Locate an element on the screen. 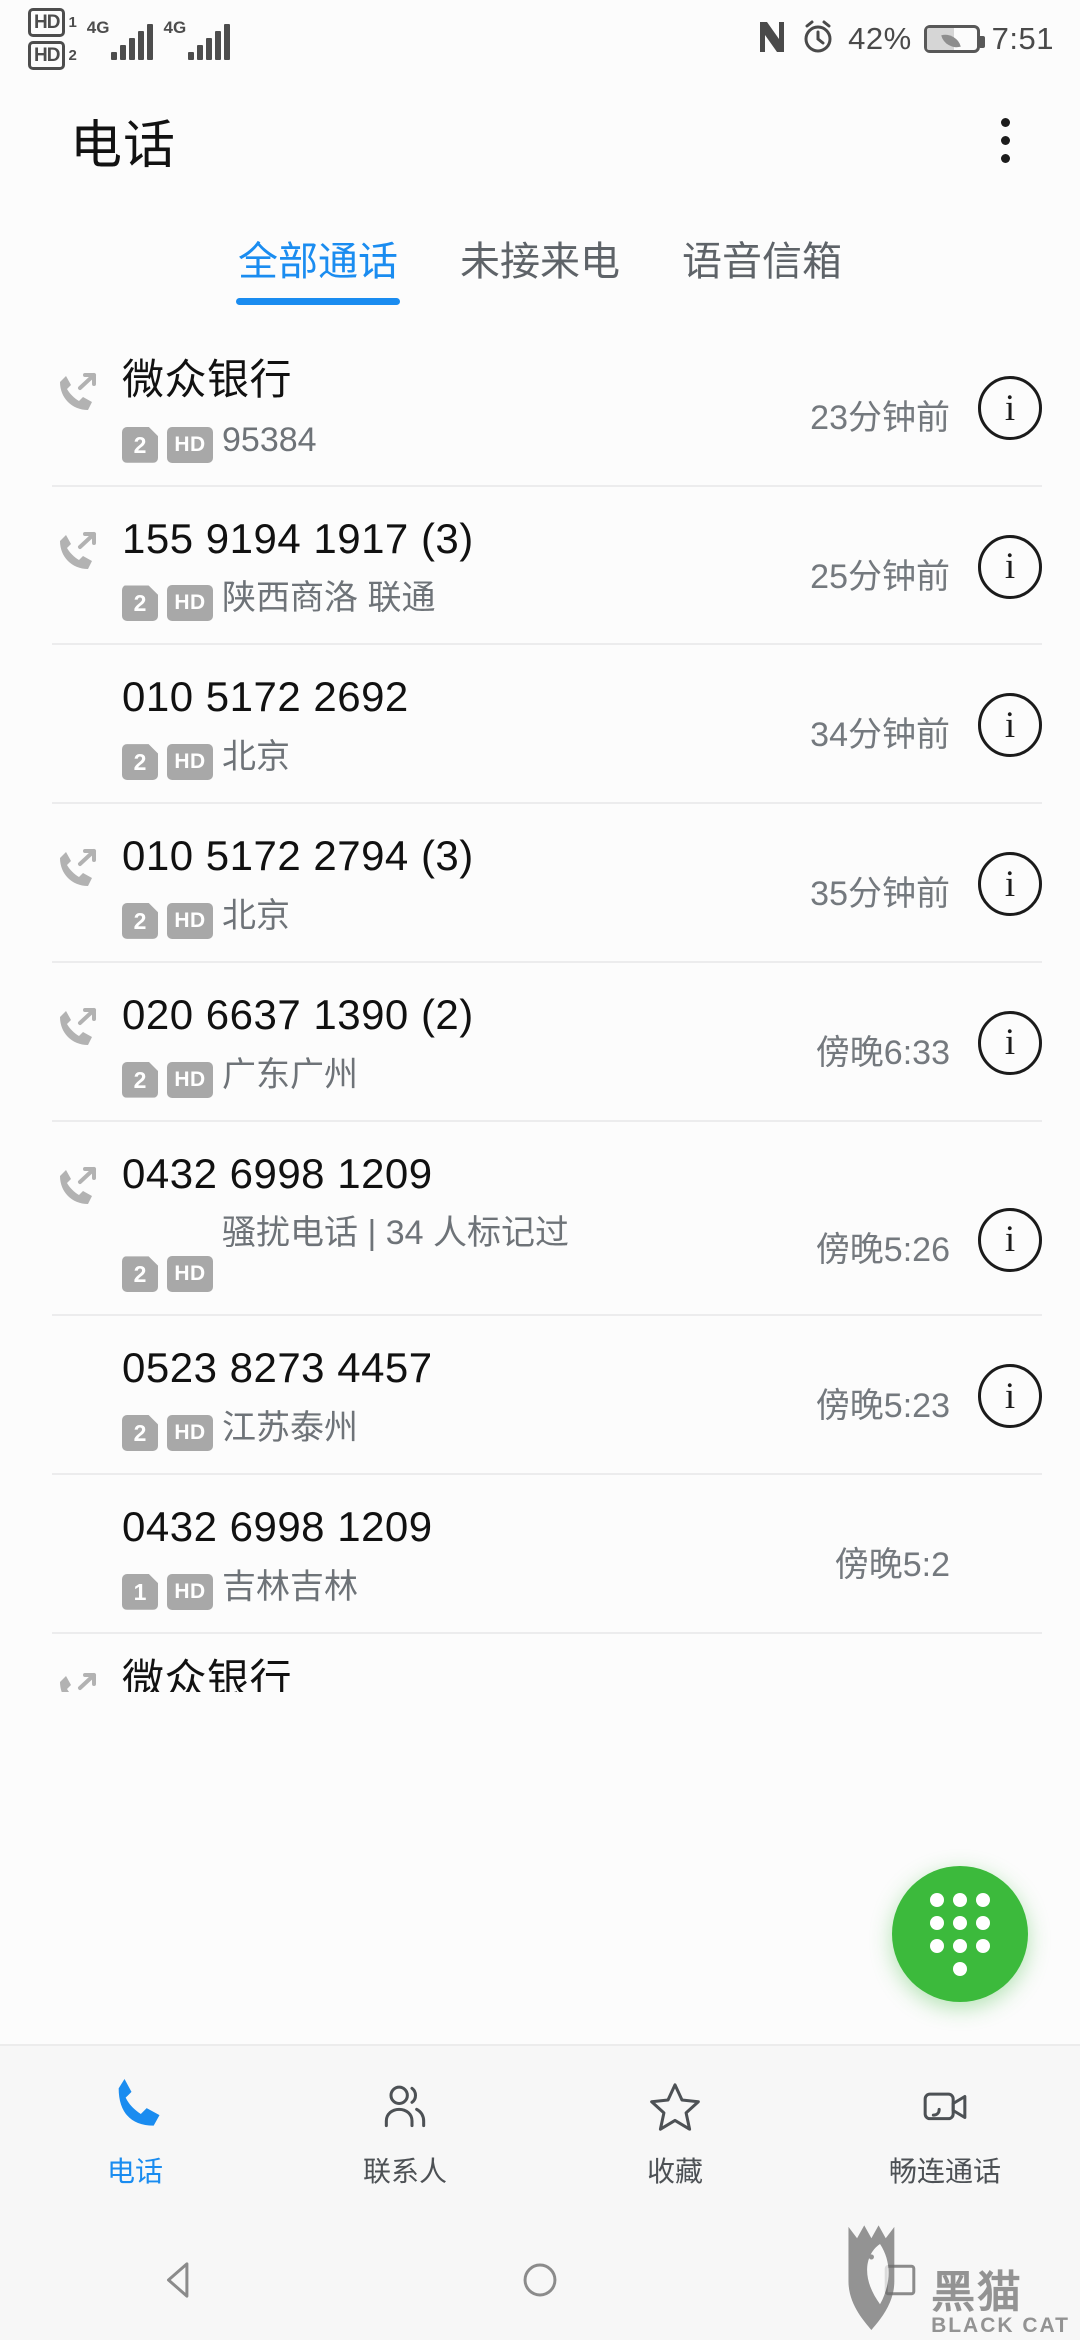 This screenshot has height=2340, width=1080. home-circle-icon is located at coordinates (540, 2280).